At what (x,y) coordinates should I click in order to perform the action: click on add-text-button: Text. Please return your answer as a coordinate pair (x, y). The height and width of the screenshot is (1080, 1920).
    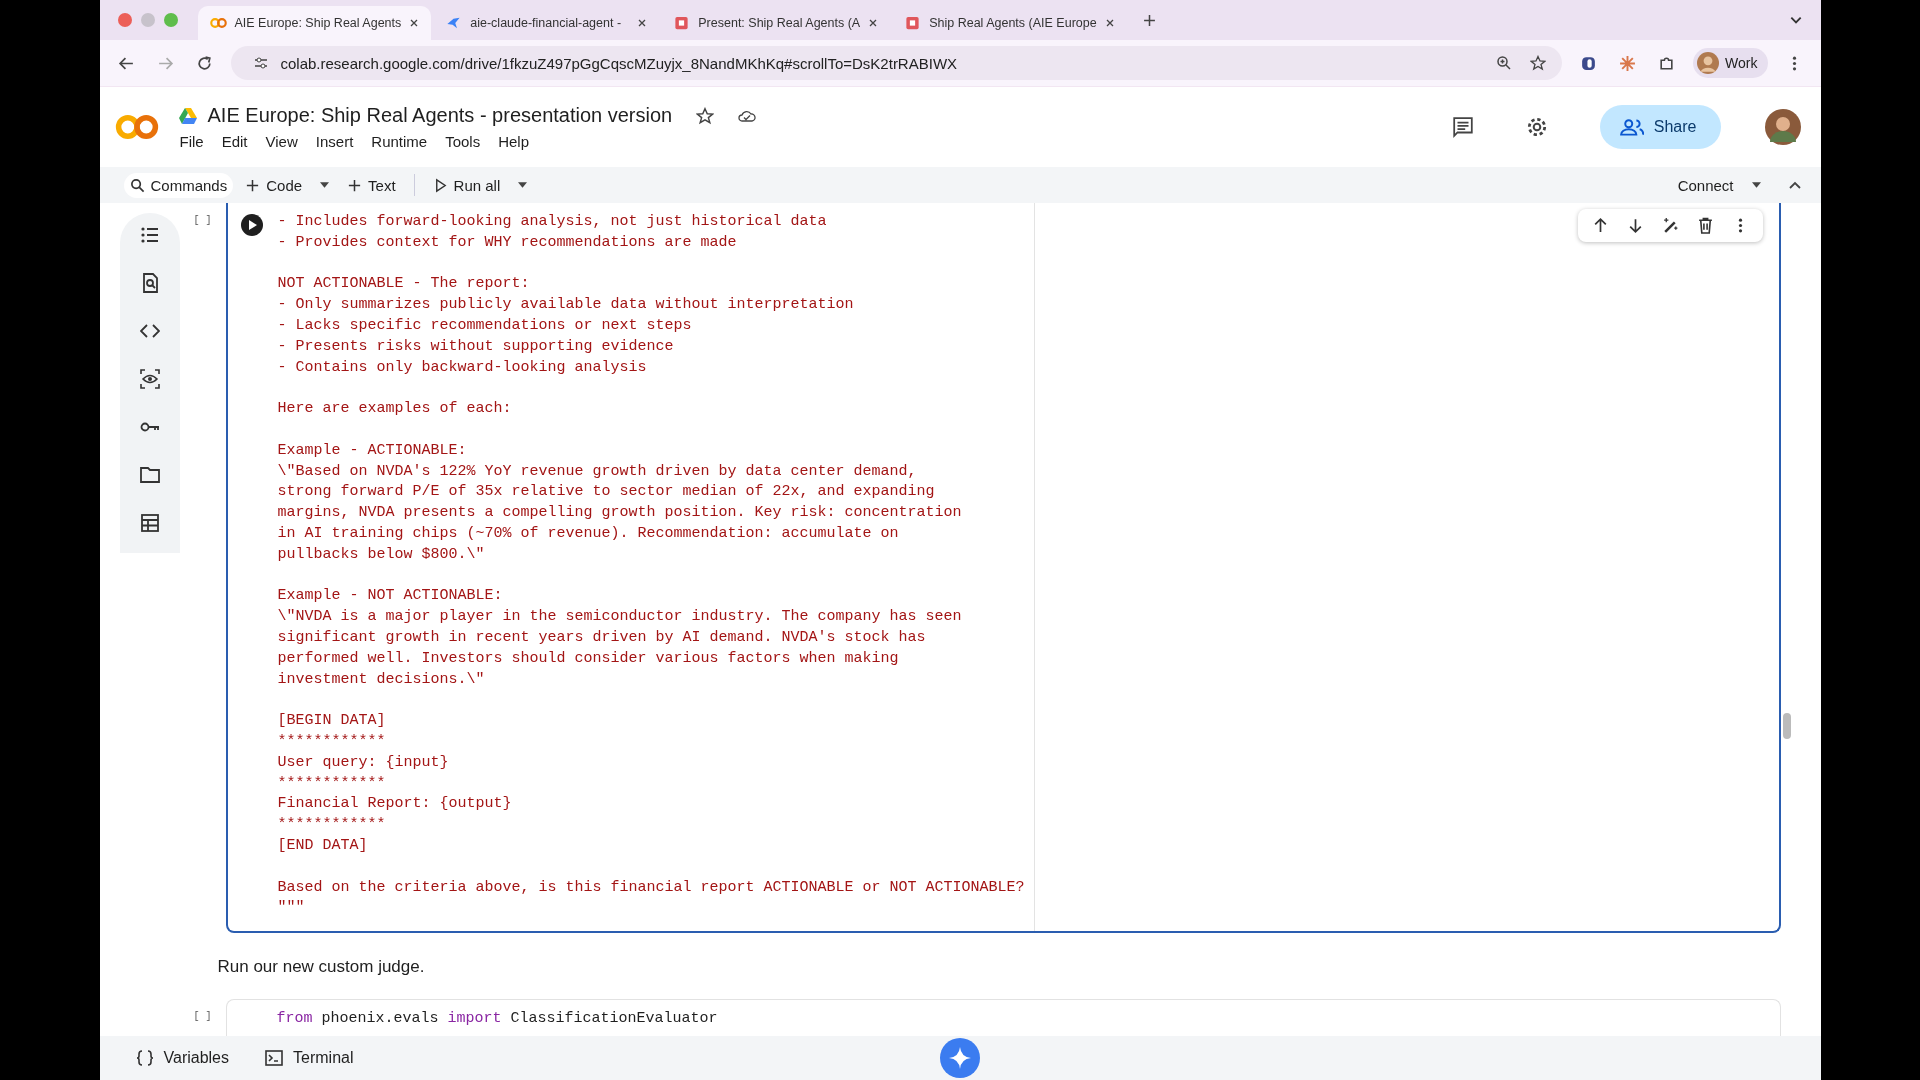
    Looking at the image, I should click on (371, 185).